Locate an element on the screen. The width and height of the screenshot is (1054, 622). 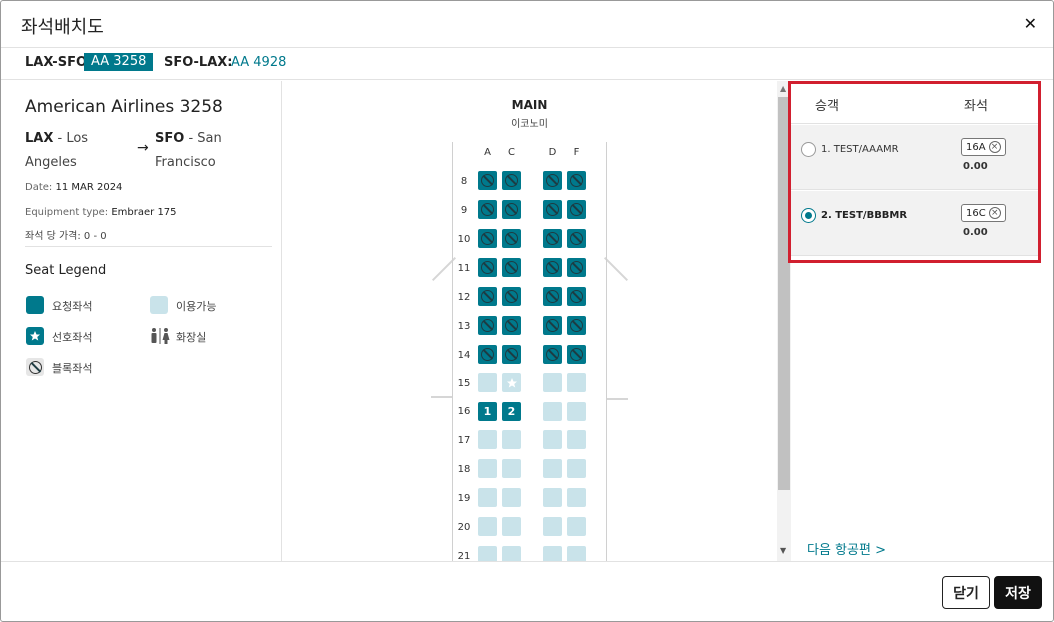
seat-21c is located at coordinates (511, 553).